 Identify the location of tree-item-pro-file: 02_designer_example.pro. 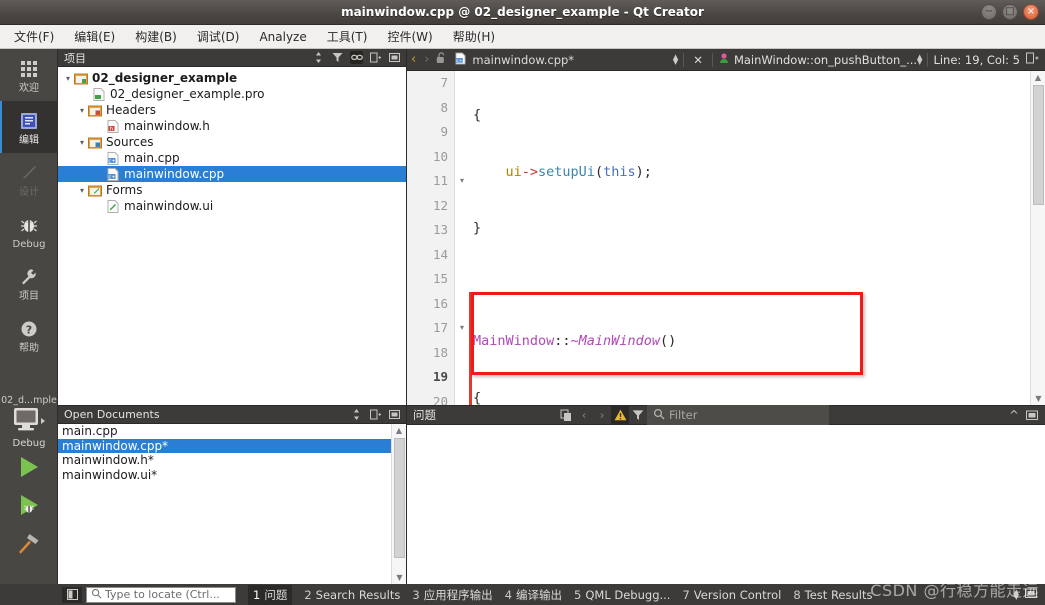
(232, 94).